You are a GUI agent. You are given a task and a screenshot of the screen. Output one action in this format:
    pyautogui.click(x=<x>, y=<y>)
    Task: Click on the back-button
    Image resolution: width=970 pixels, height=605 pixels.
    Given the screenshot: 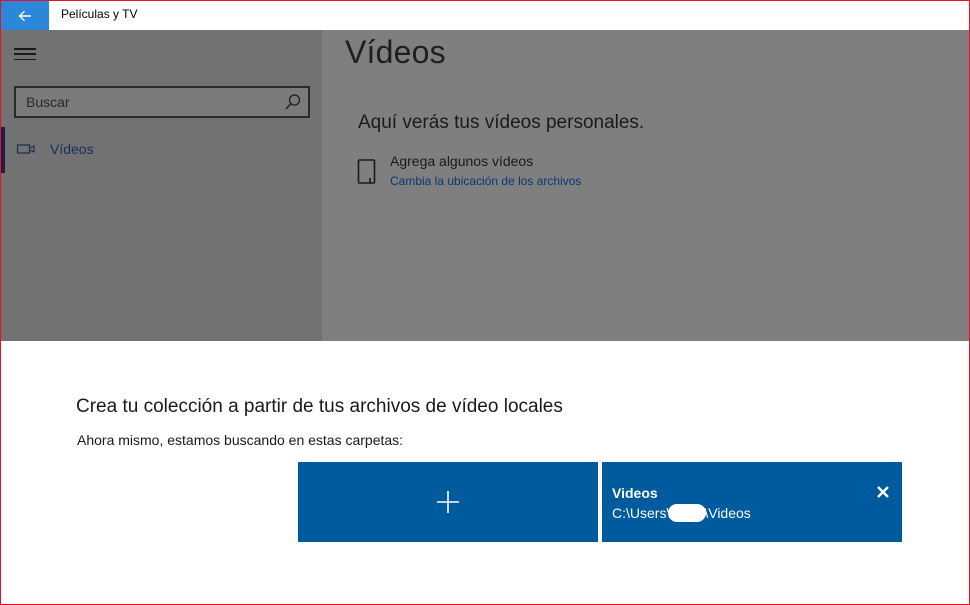 What is the action you would take?
    pyautogui.click(x=25, y=15)
    